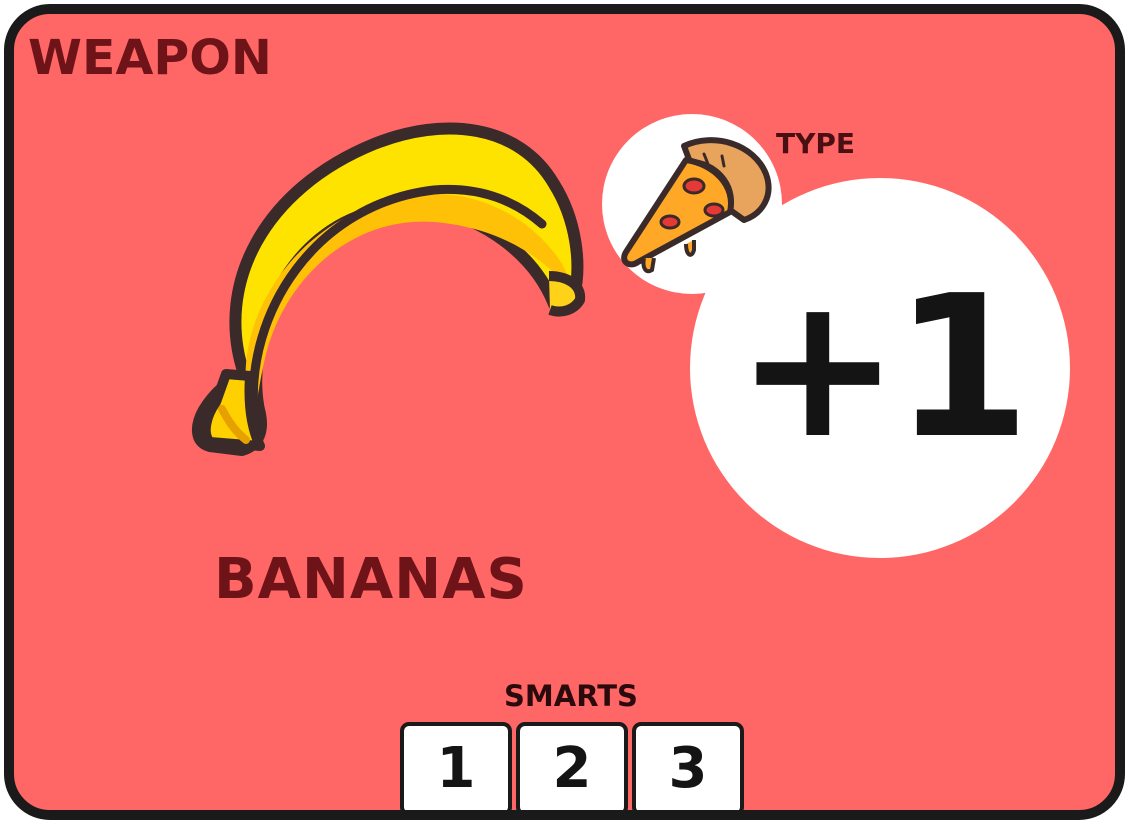 The height and width of the screenshot is (825, 1125). I want to click on stat-box-3: 3, so click(688, 766).